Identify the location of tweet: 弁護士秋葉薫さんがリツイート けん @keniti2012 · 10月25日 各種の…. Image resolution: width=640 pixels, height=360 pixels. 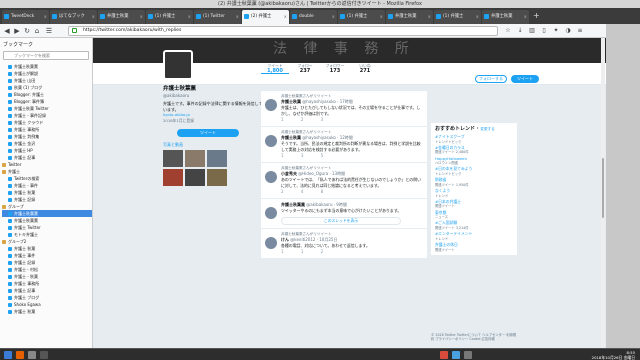
(344, 244).